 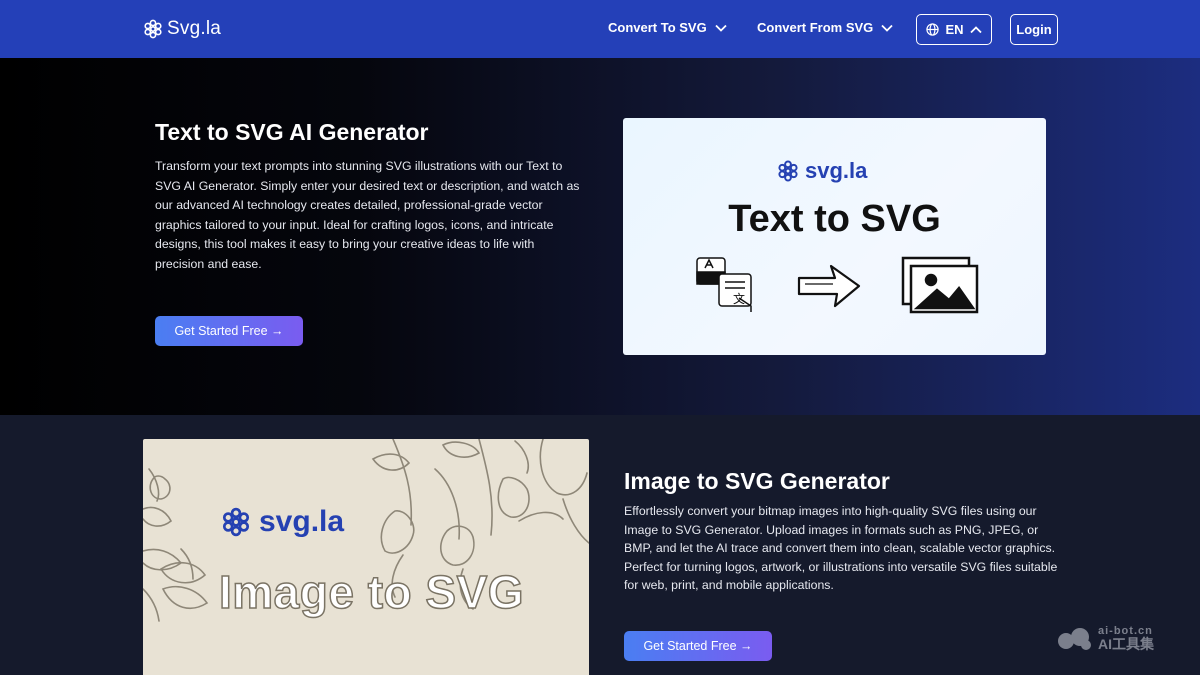 I want to click on arrow-right-icon, so click(x=829, y=286).